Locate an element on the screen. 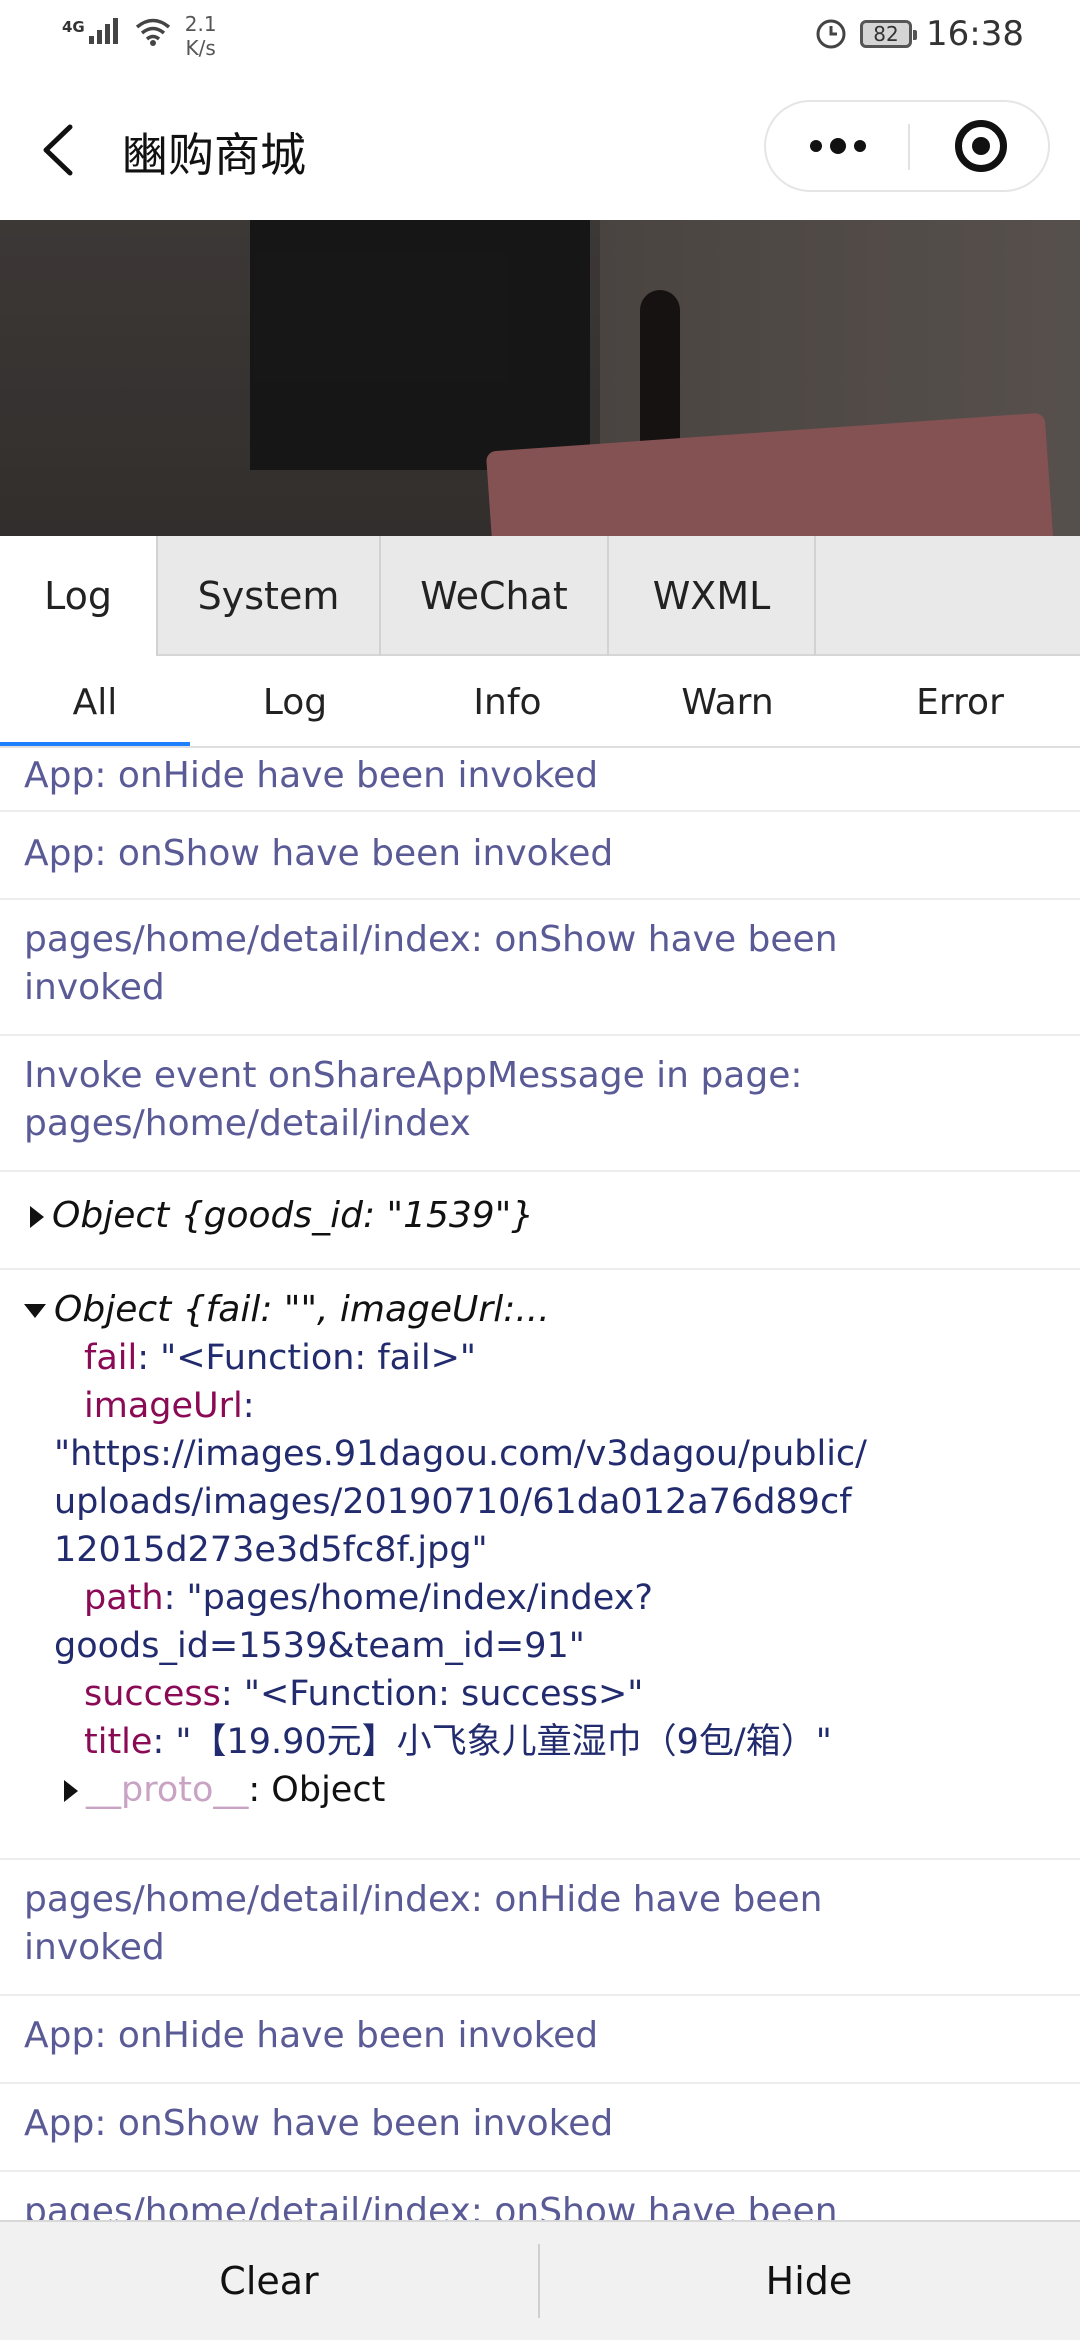 The width and height of the screenshot is (1080, 2340). filter-warn: Warn is located at coordinates (727, 702).